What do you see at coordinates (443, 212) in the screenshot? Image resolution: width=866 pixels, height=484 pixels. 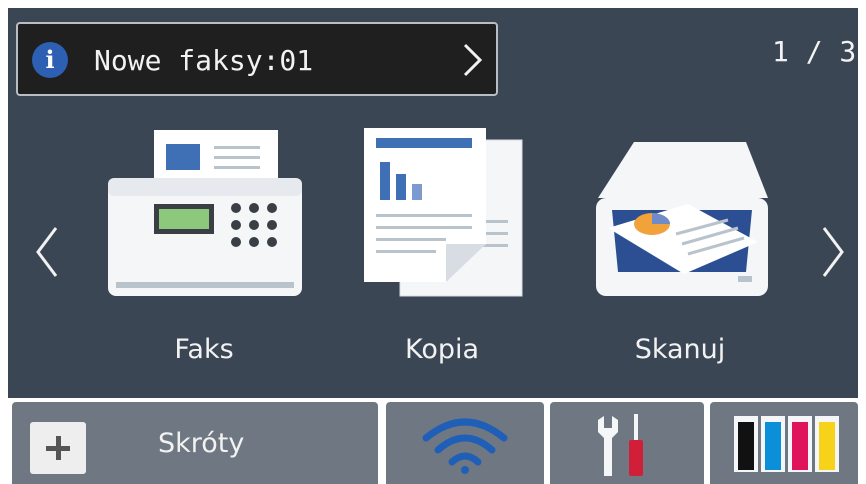 I see `copy-document-icon` at bounding box center [443, 212].